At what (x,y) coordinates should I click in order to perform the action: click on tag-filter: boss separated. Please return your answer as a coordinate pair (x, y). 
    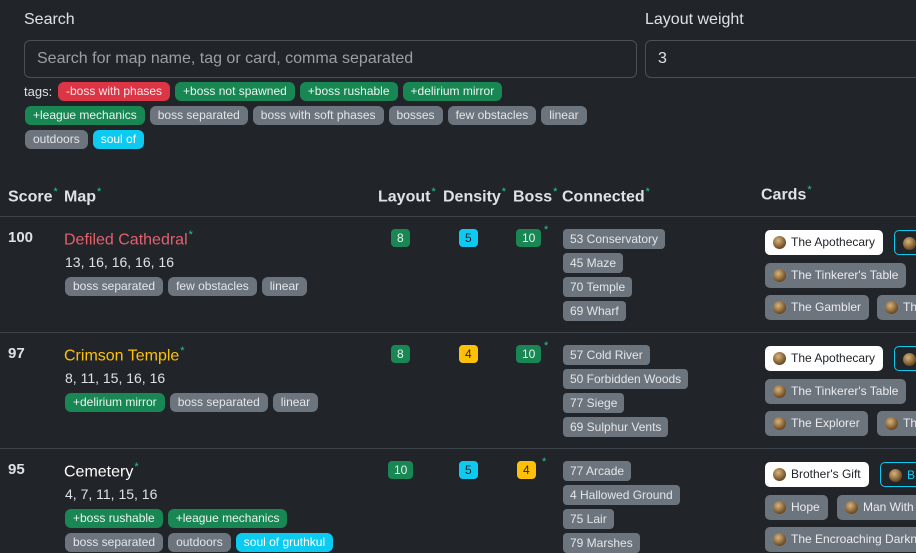
    Looking at the image, I should click on (198, 115).